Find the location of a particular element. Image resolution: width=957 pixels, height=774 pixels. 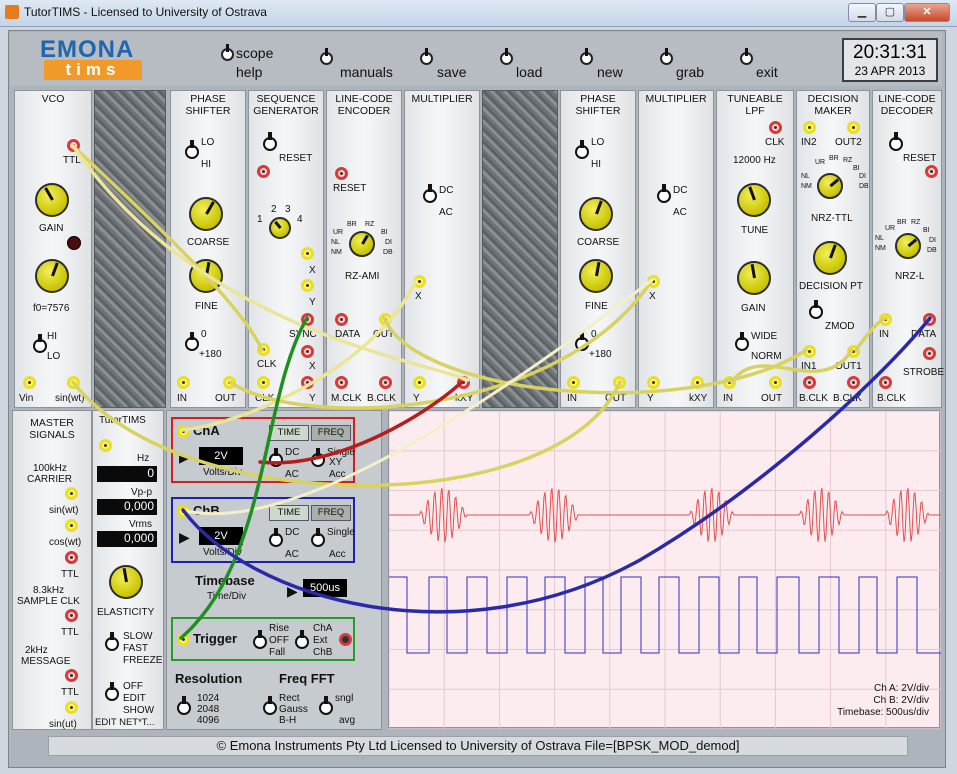

linedec-reset-socket is located at coordinates (931, 171).